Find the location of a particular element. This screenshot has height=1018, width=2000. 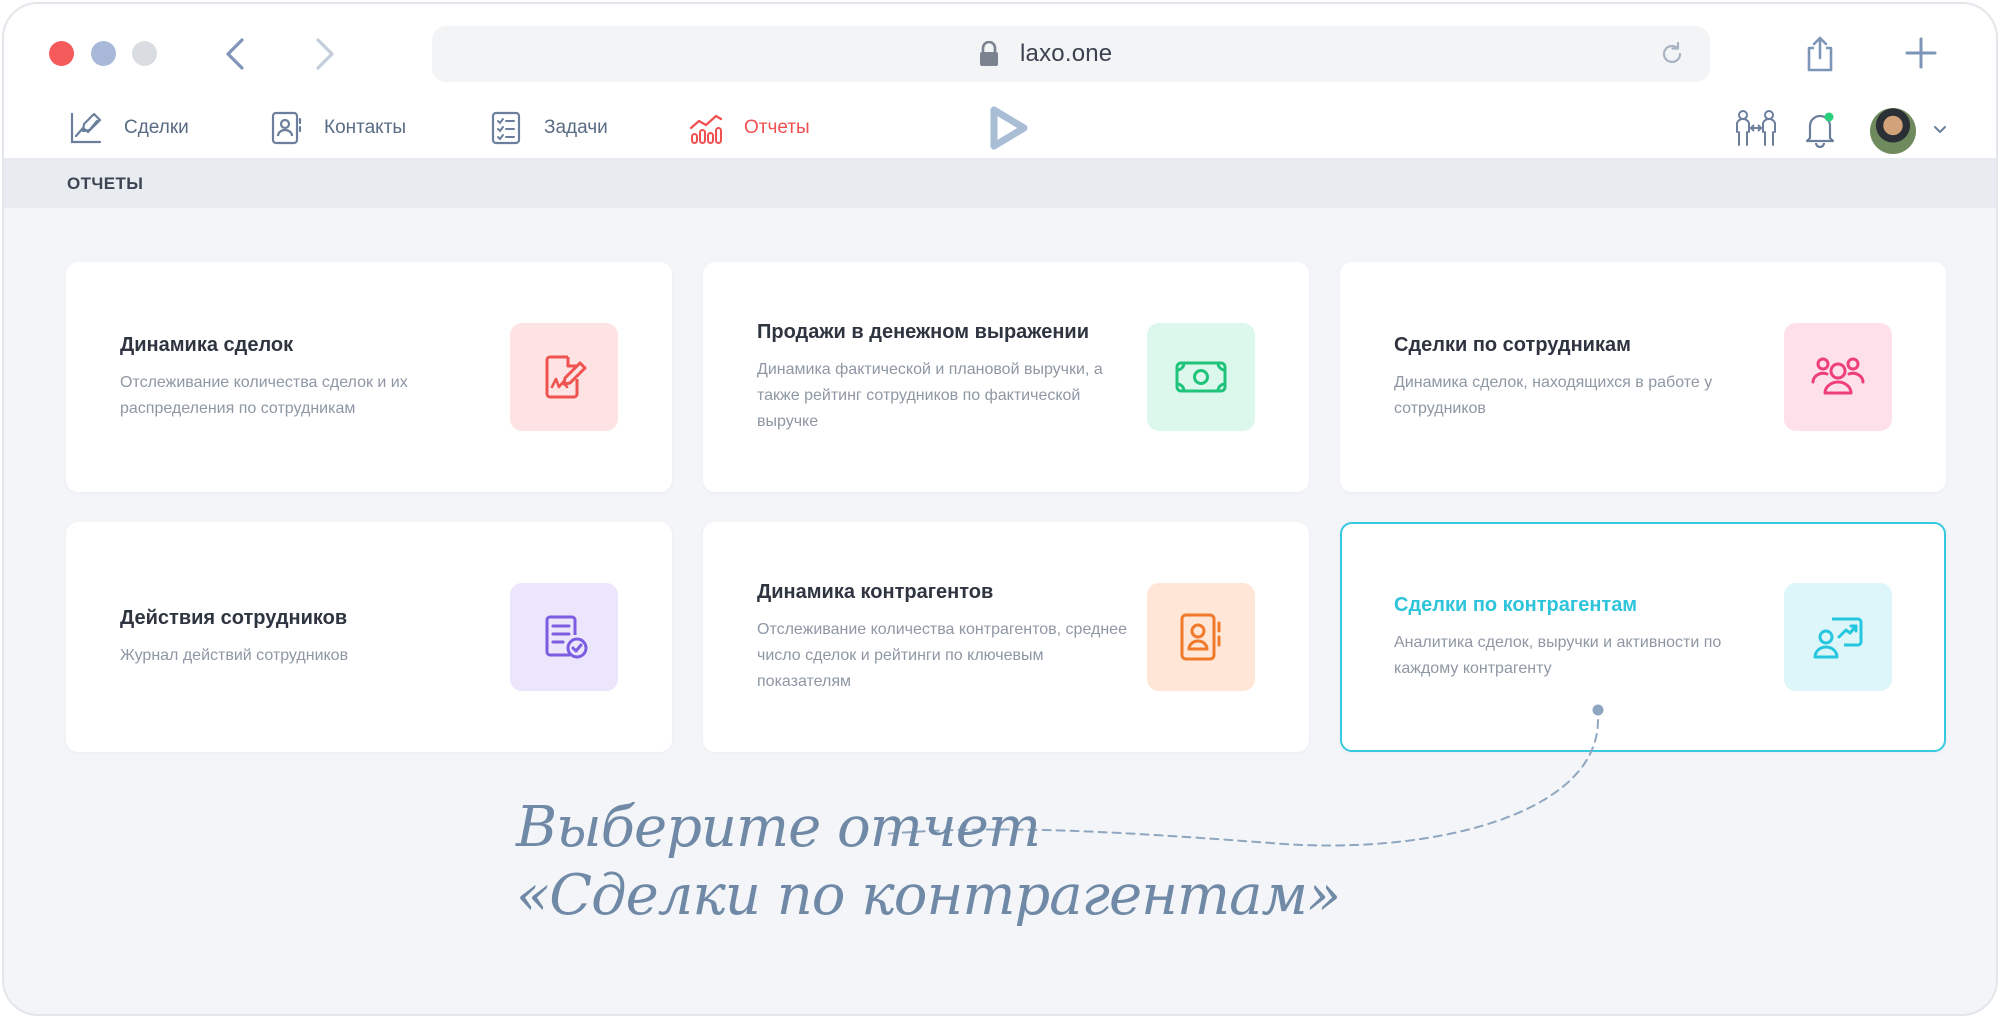

address-bar: laxo.one is located at coordinates (1071, 54).